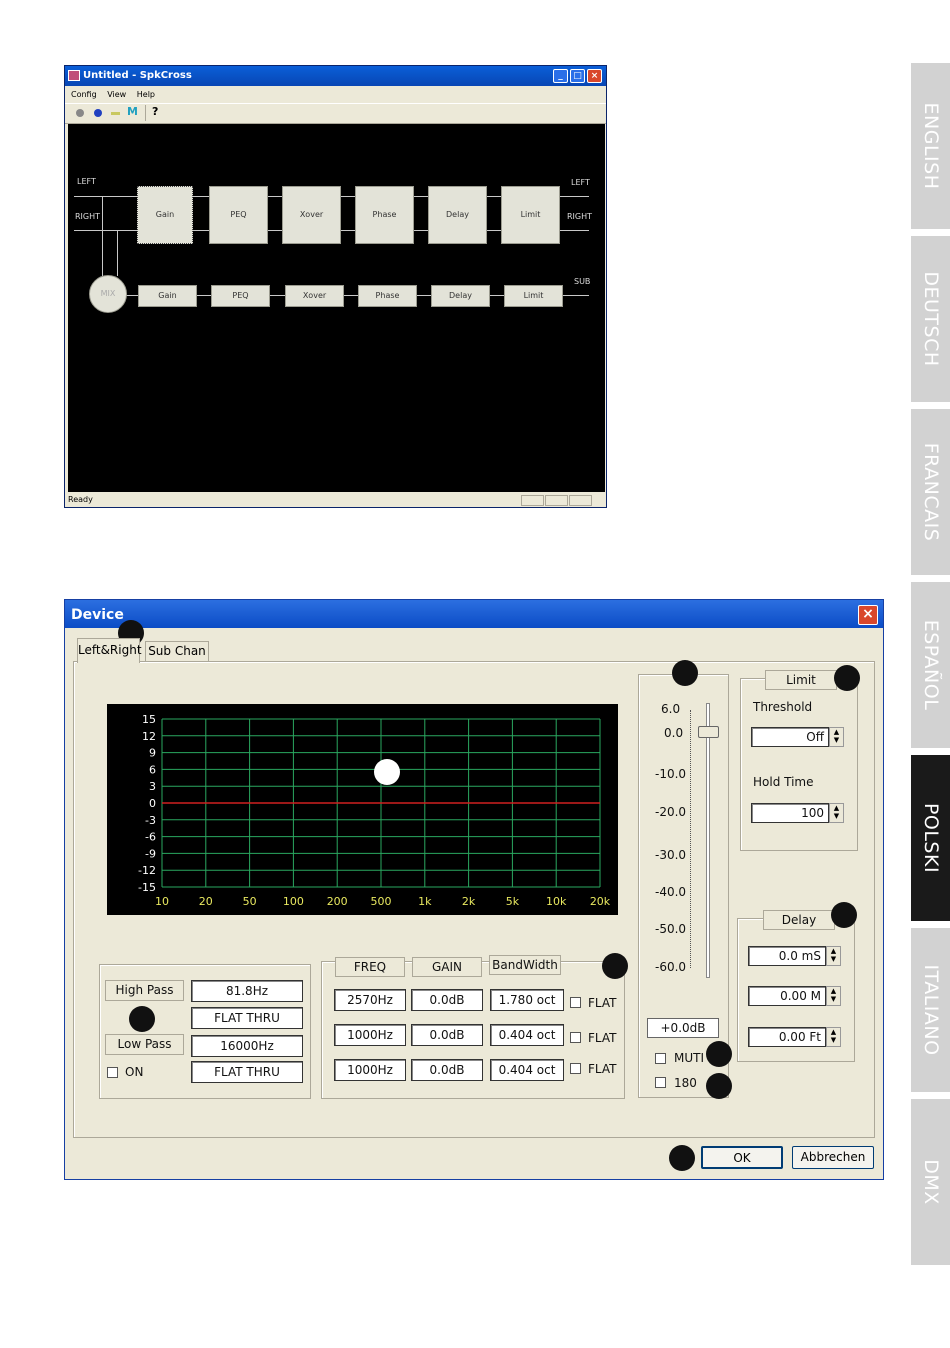 The width and height of the screenshot is (950, 1348). I want to click on eq-y-tick-label: -9, so click(150, 853).